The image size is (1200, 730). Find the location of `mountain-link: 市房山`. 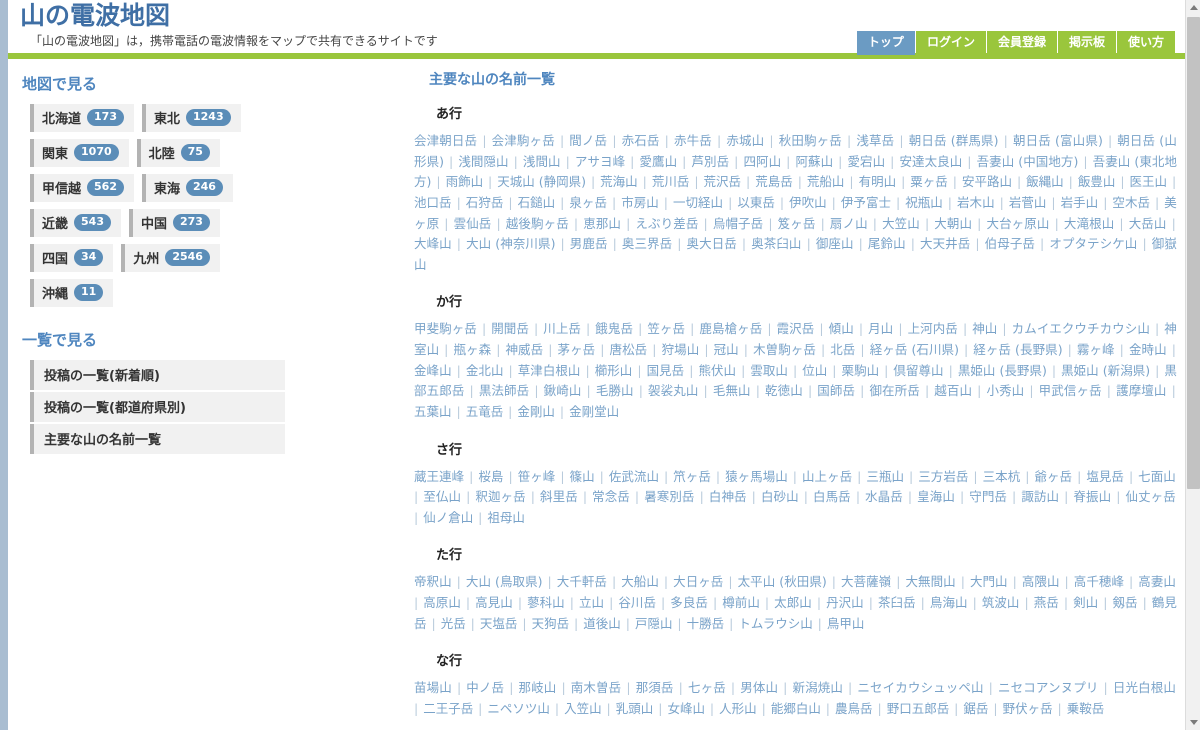

mountain-link: 市房山 is located at coordinates (640, 202).